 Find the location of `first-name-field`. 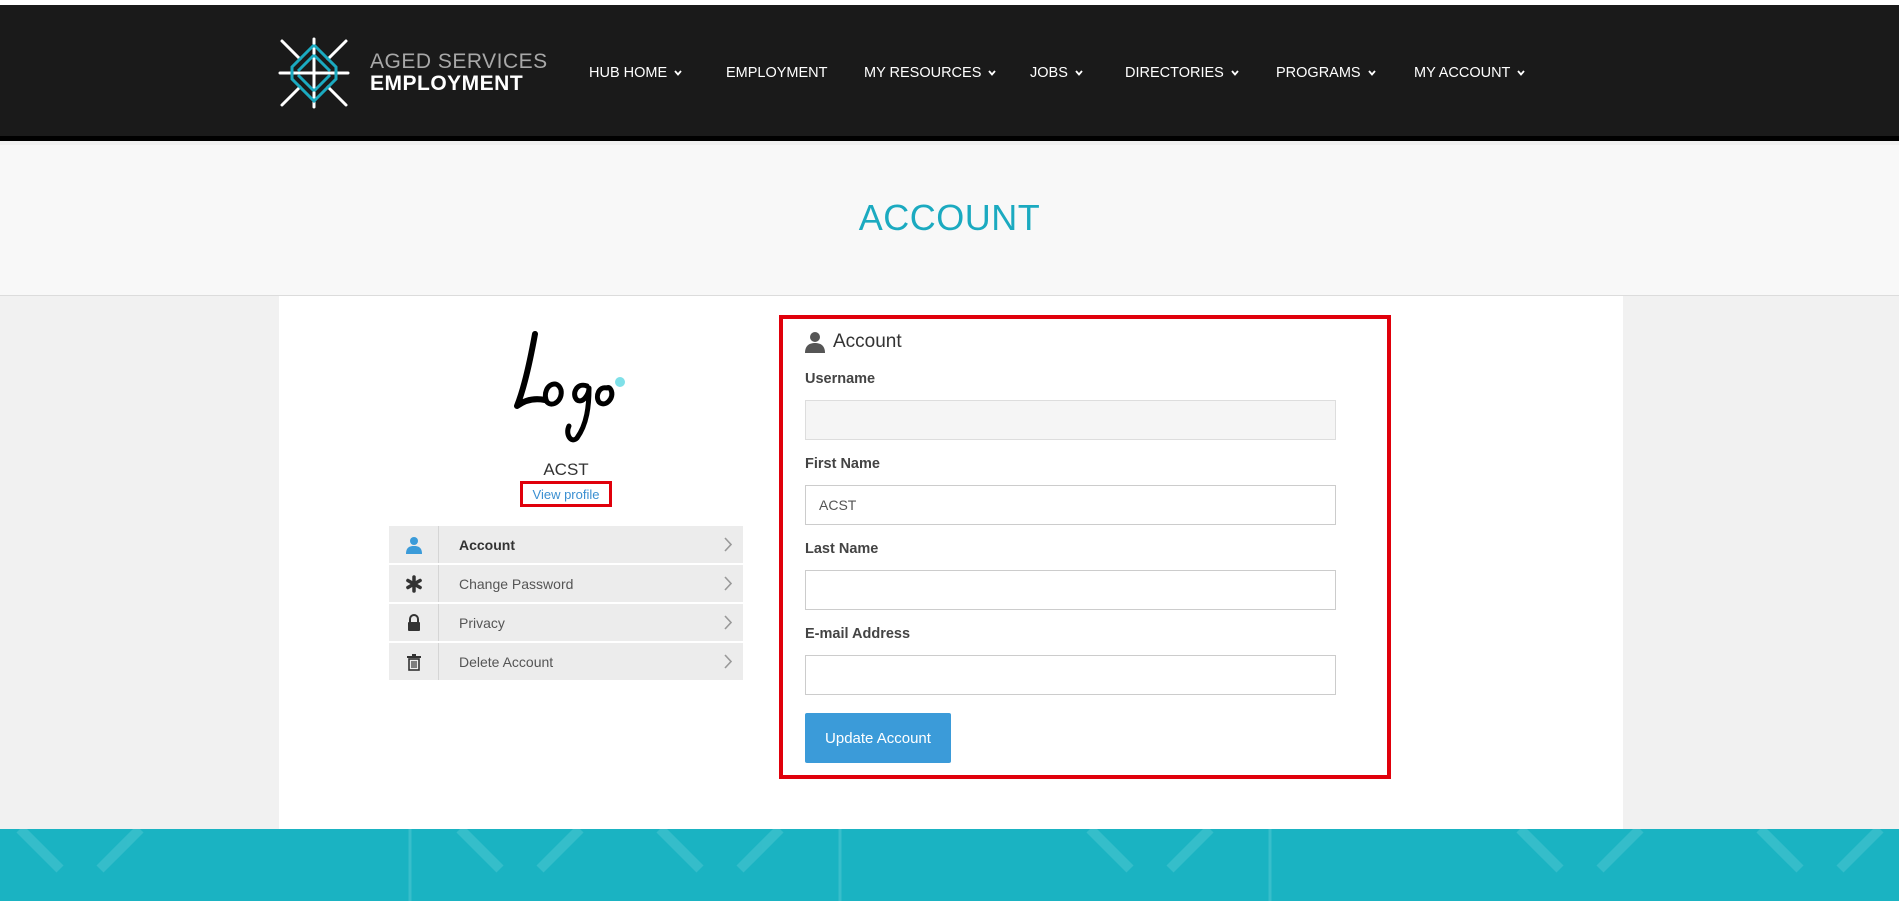

first-name-field is located at coordinates (1070, 505).